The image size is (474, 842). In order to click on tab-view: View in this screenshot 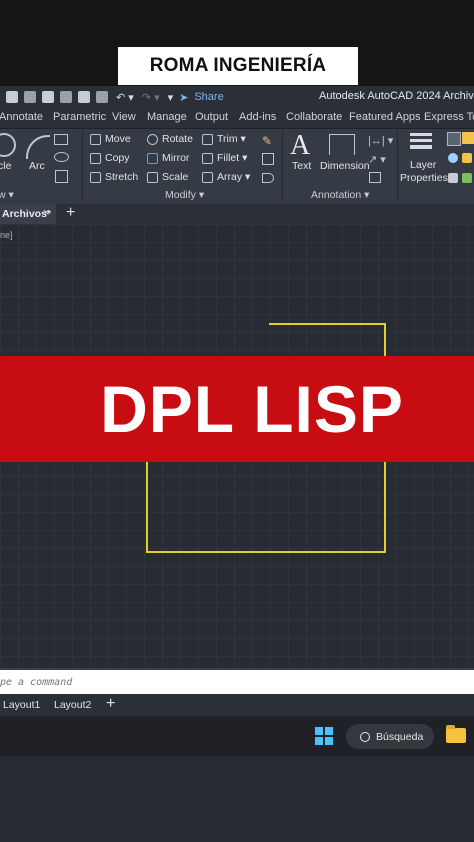, I will do `click(124, 117)`.